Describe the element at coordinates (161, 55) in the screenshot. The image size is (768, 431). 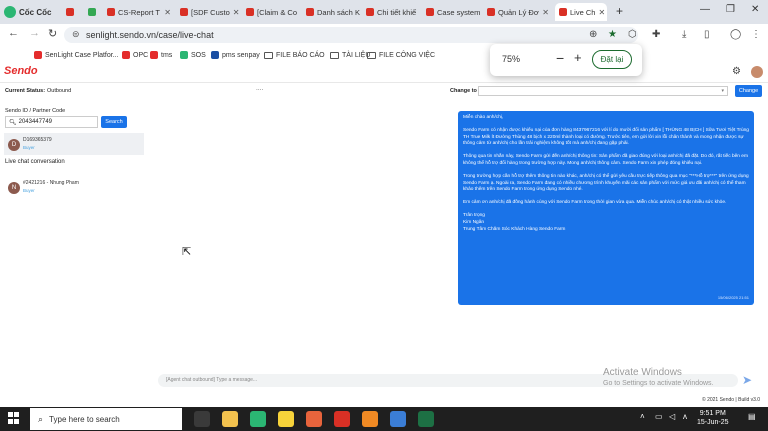
I see `bookmark-item: tms` at that location.